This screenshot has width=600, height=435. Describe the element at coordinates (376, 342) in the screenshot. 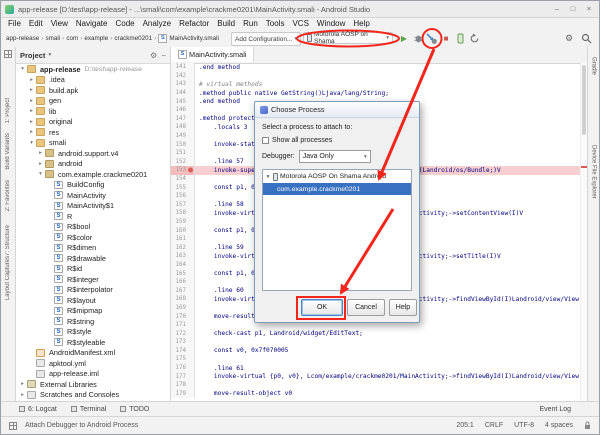

I see `code-line: 173` at that location.